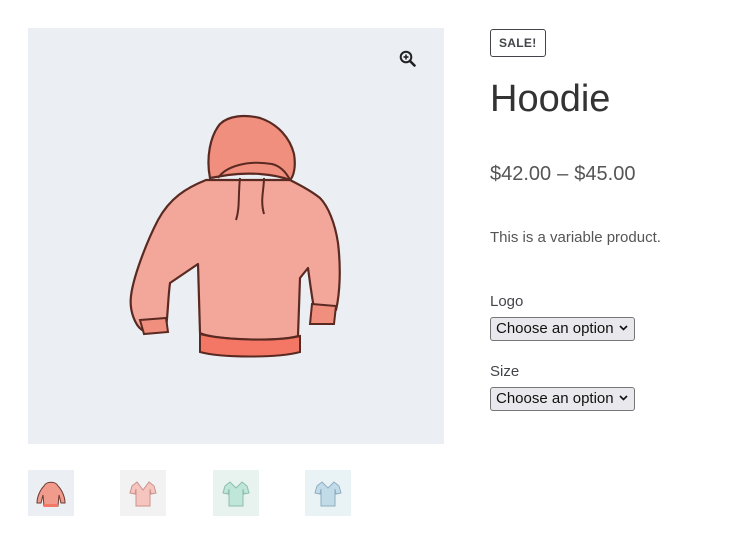  I want to click on product-short-description: This is a variable product., so click(575, 237).